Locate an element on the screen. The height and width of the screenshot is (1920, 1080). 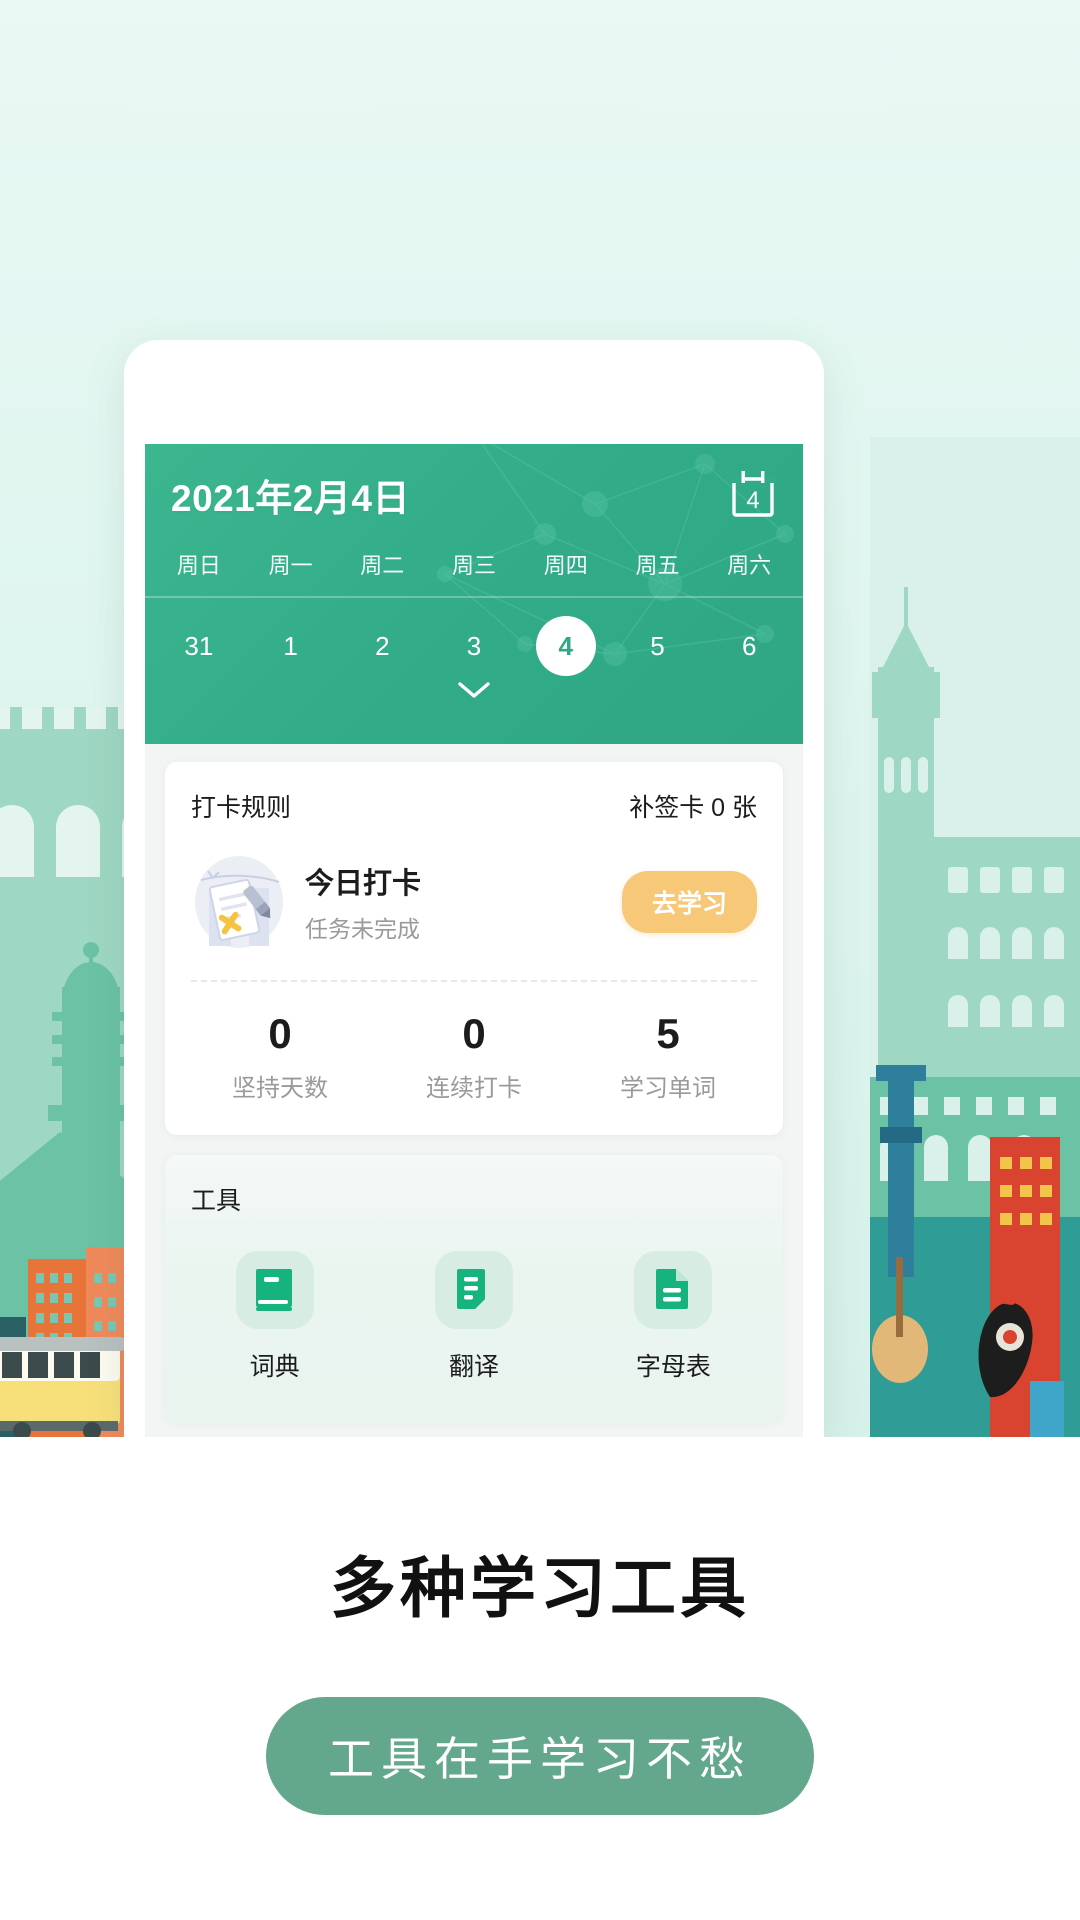
tool-label: 翻译 is located at coordinates (473, 1367).